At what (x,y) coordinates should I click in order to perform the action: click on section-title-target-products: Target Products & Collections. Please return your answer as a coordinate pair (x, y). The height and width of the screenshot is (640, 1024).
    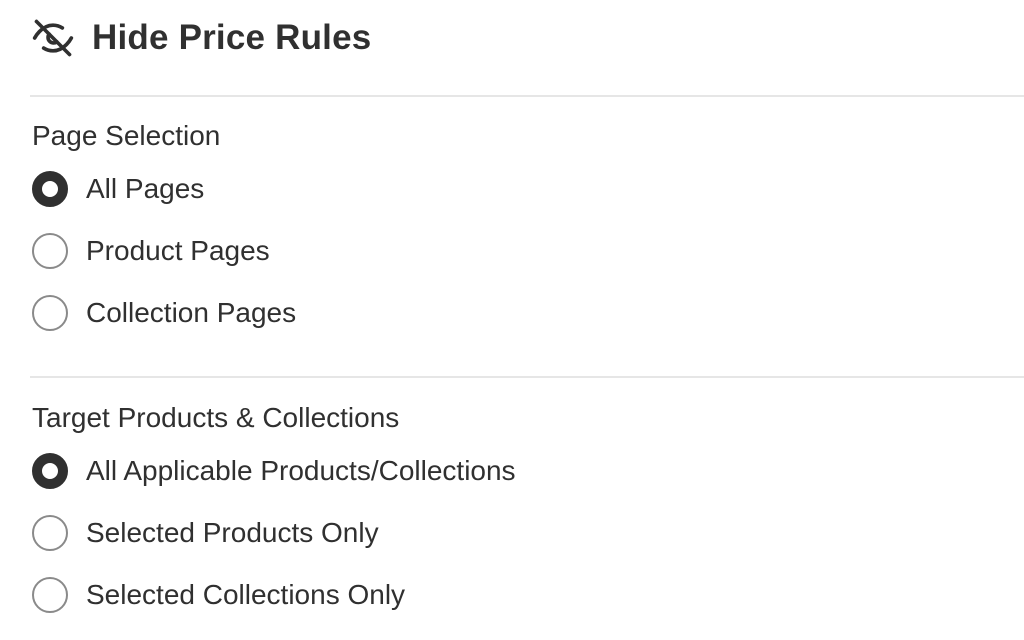
    Looking at the image, I should click on (216, 417).